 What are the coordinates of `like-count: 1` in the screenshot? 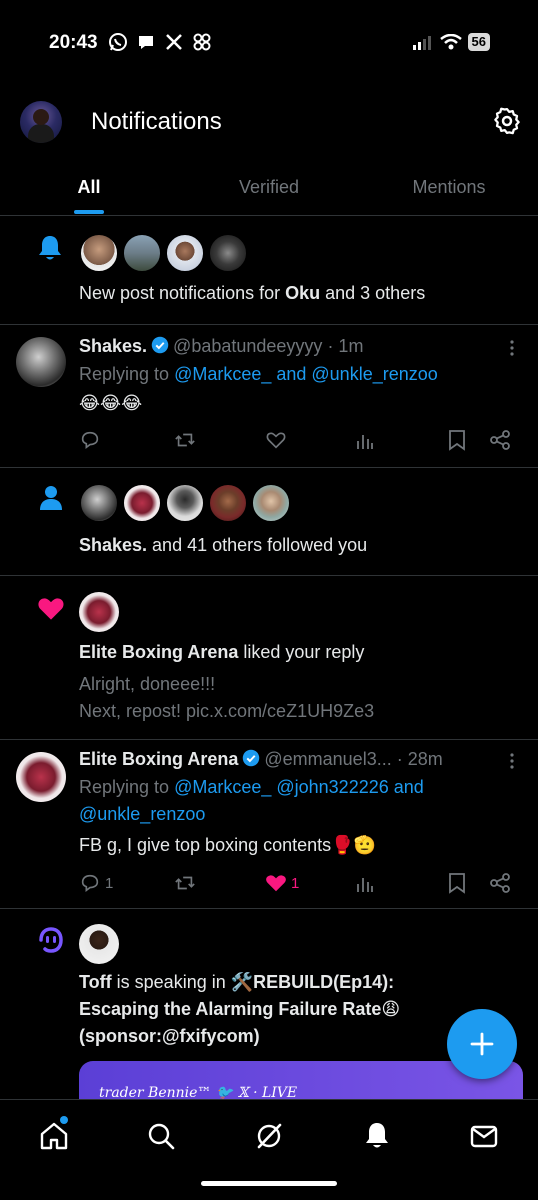 It's located at (295, 883).